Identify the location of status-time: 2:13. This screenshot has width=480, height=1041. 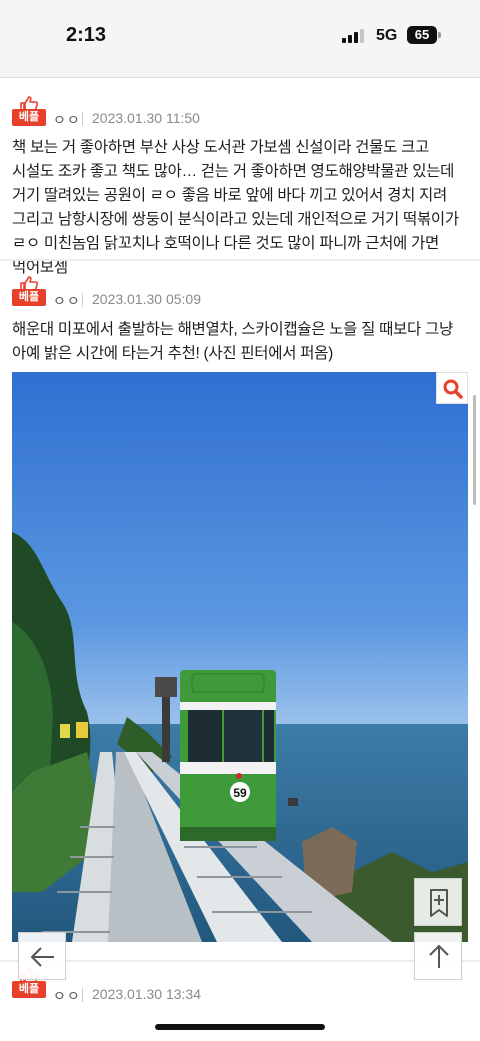
(86, 35).